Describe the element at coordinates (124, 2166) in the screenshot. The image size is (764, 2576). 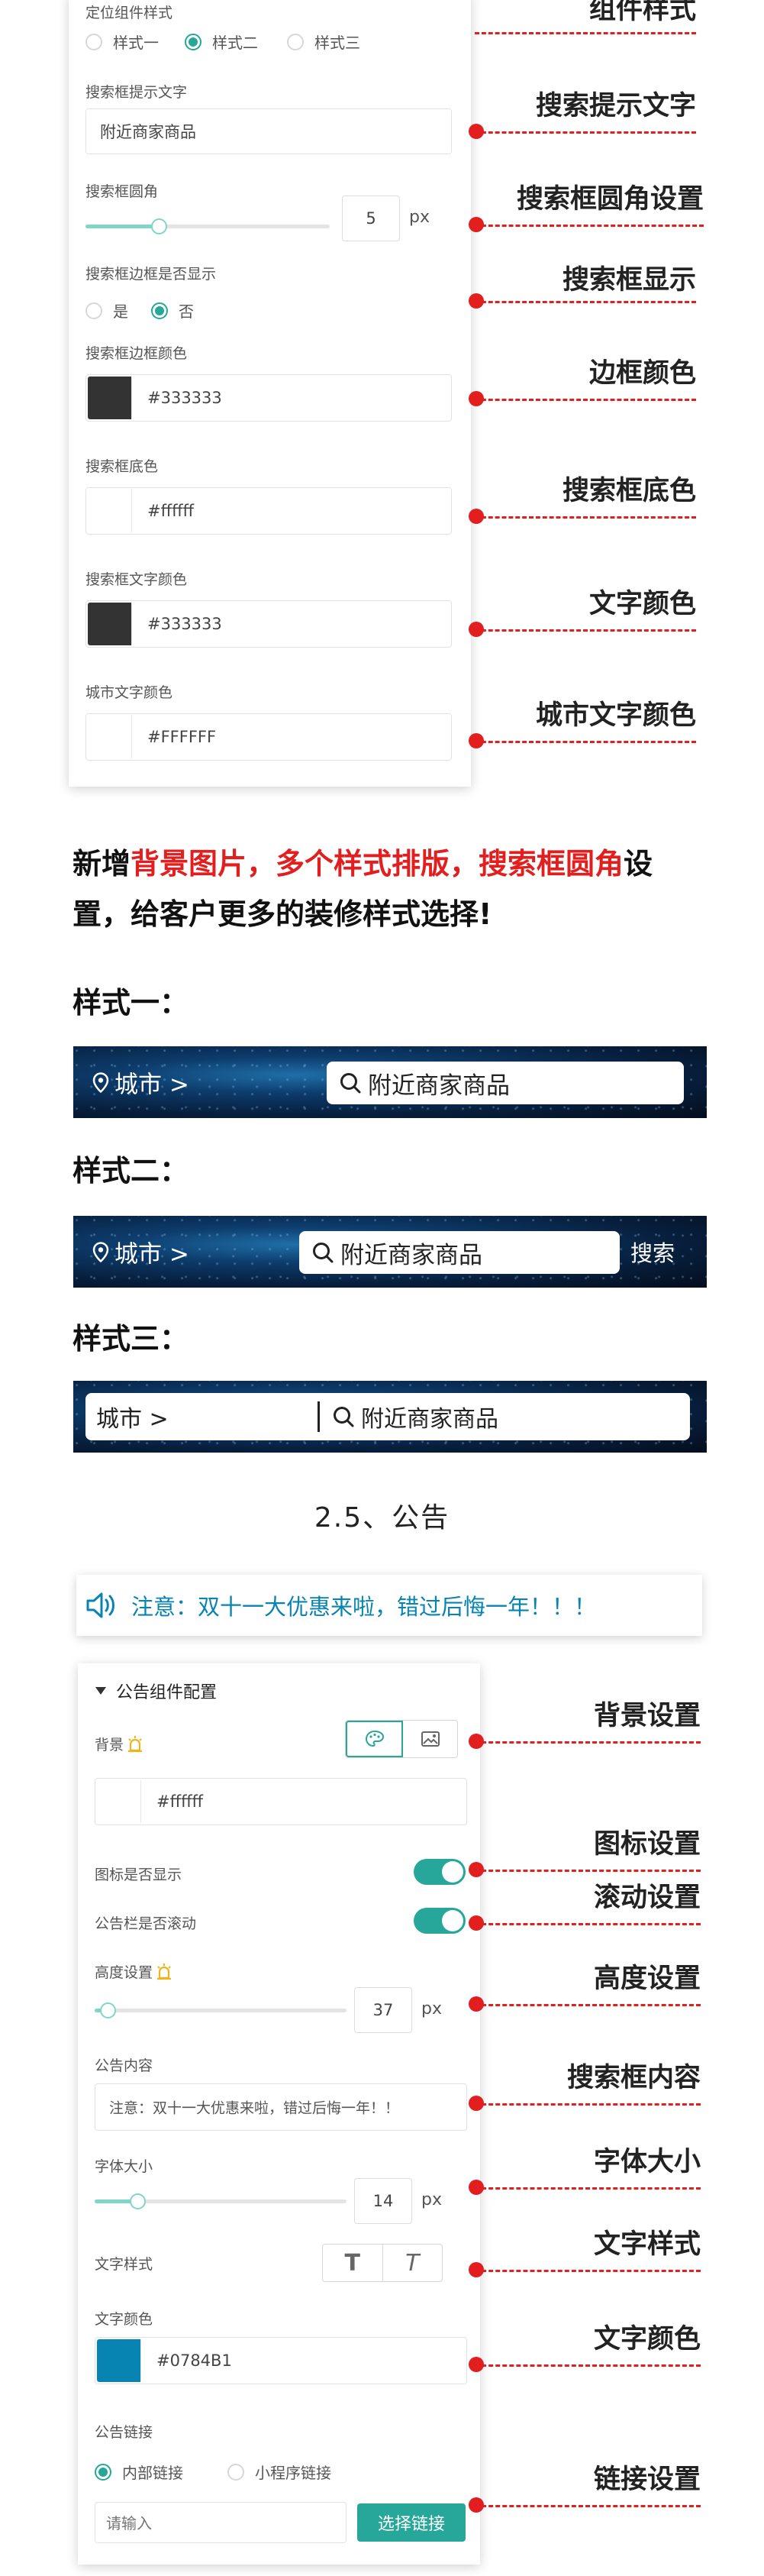
I see `font-size-label: 字体大小` at that location.